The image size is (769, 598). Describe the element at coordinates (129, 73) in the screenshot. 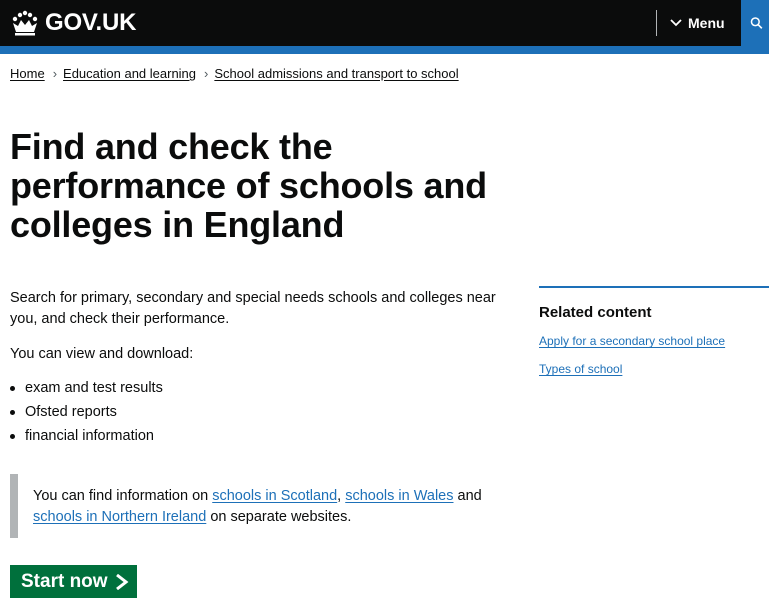

I see `breadcrumb-education: Education and learning` at that location.